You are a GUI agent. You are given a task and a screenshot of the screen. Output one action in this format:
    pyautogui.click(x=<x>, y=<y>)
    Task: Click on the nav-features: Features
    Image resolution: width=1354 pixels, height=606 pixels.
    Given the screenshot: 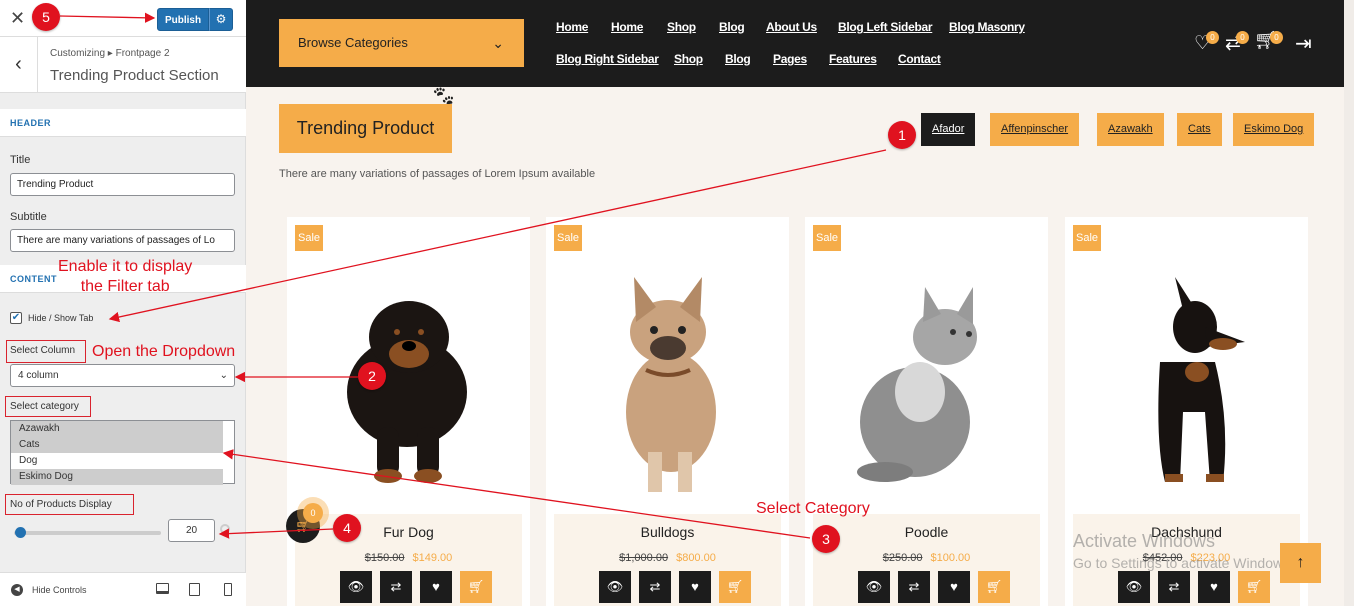 What is the action you would take?
    pyautogui.click(x=853, y=59)
    